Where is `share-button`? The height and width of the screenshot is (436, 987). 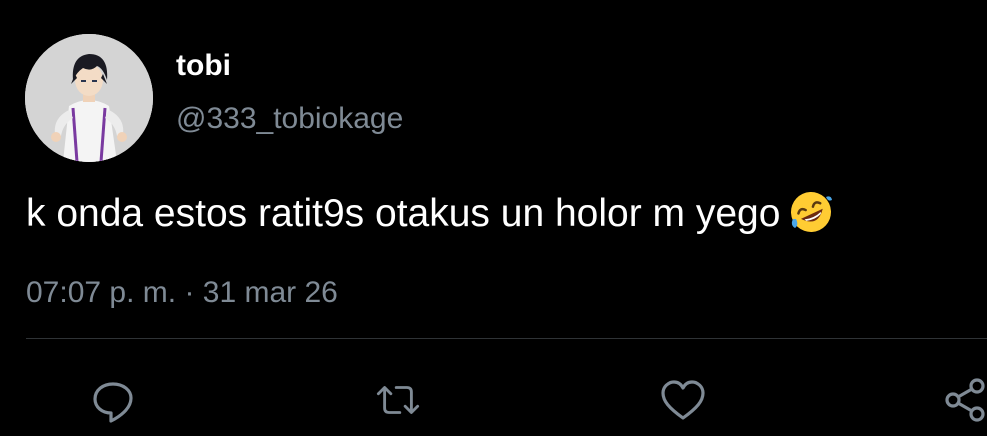
share-button is located at coordinates (963, 400).